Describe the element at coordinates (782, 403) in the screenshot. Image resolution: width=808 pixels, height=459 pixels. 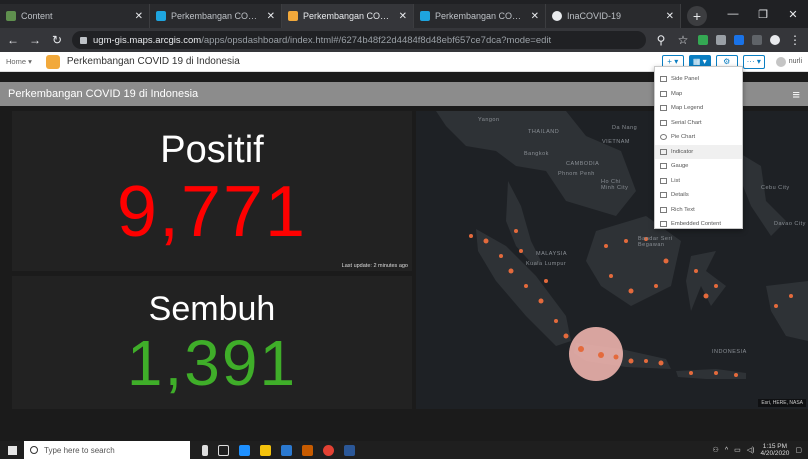
I see `map-attribution: Esri, HERE, NASA` at that location.